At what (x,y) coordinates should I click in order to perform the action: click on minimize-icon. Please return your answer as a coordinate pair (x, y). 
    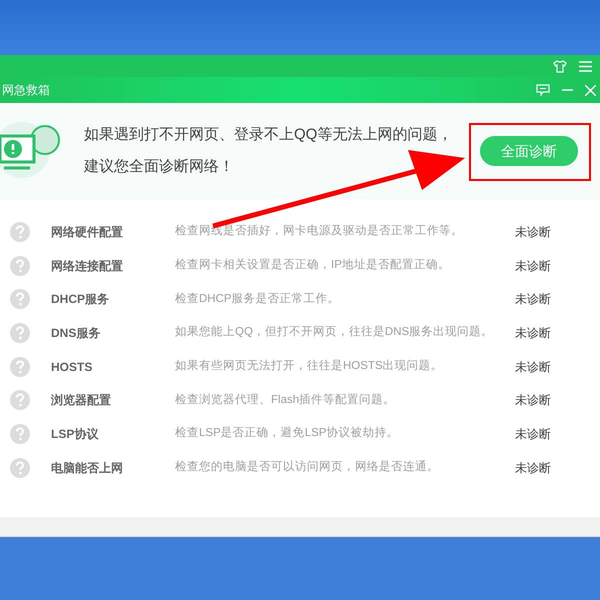
    Looking at the image, I should click on (567, 90).